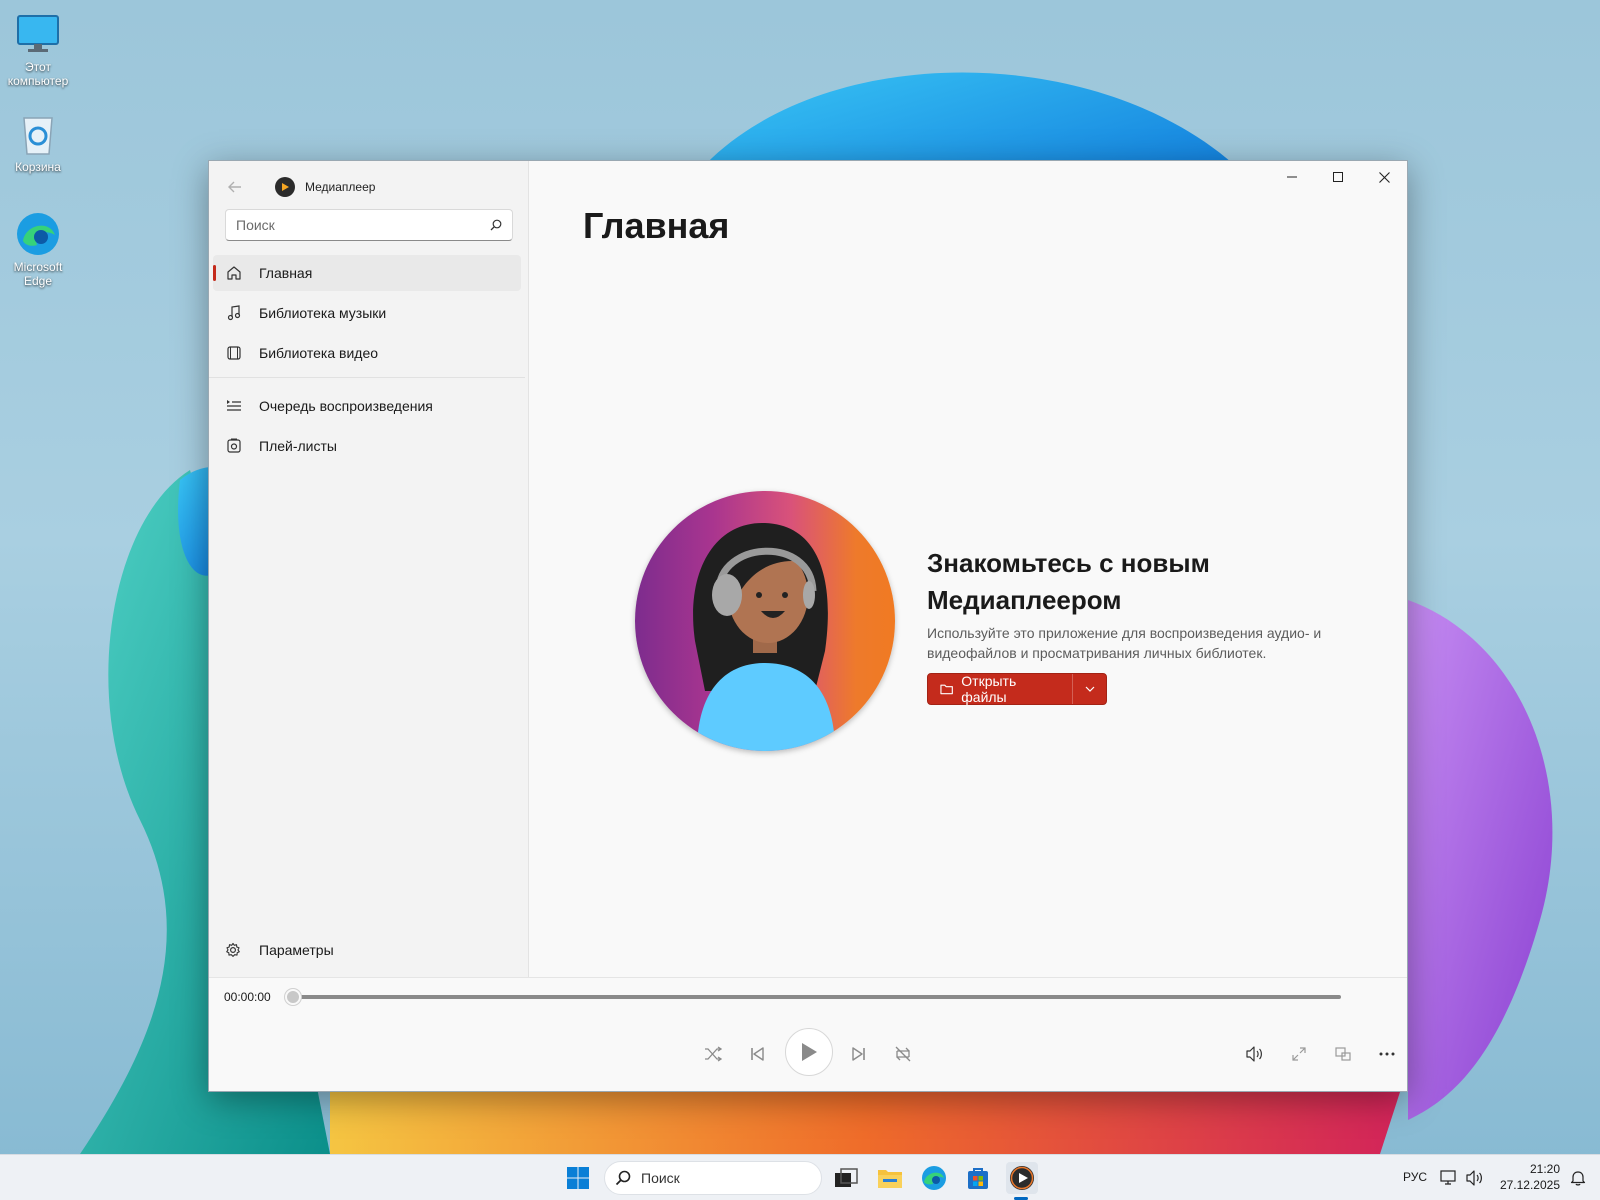 The height and width of the screenshot is (1200, 1600). Describe the element at coordinates (247, 997) in the screenshot. I see `elapsed-time: 00:00:00` at that location.